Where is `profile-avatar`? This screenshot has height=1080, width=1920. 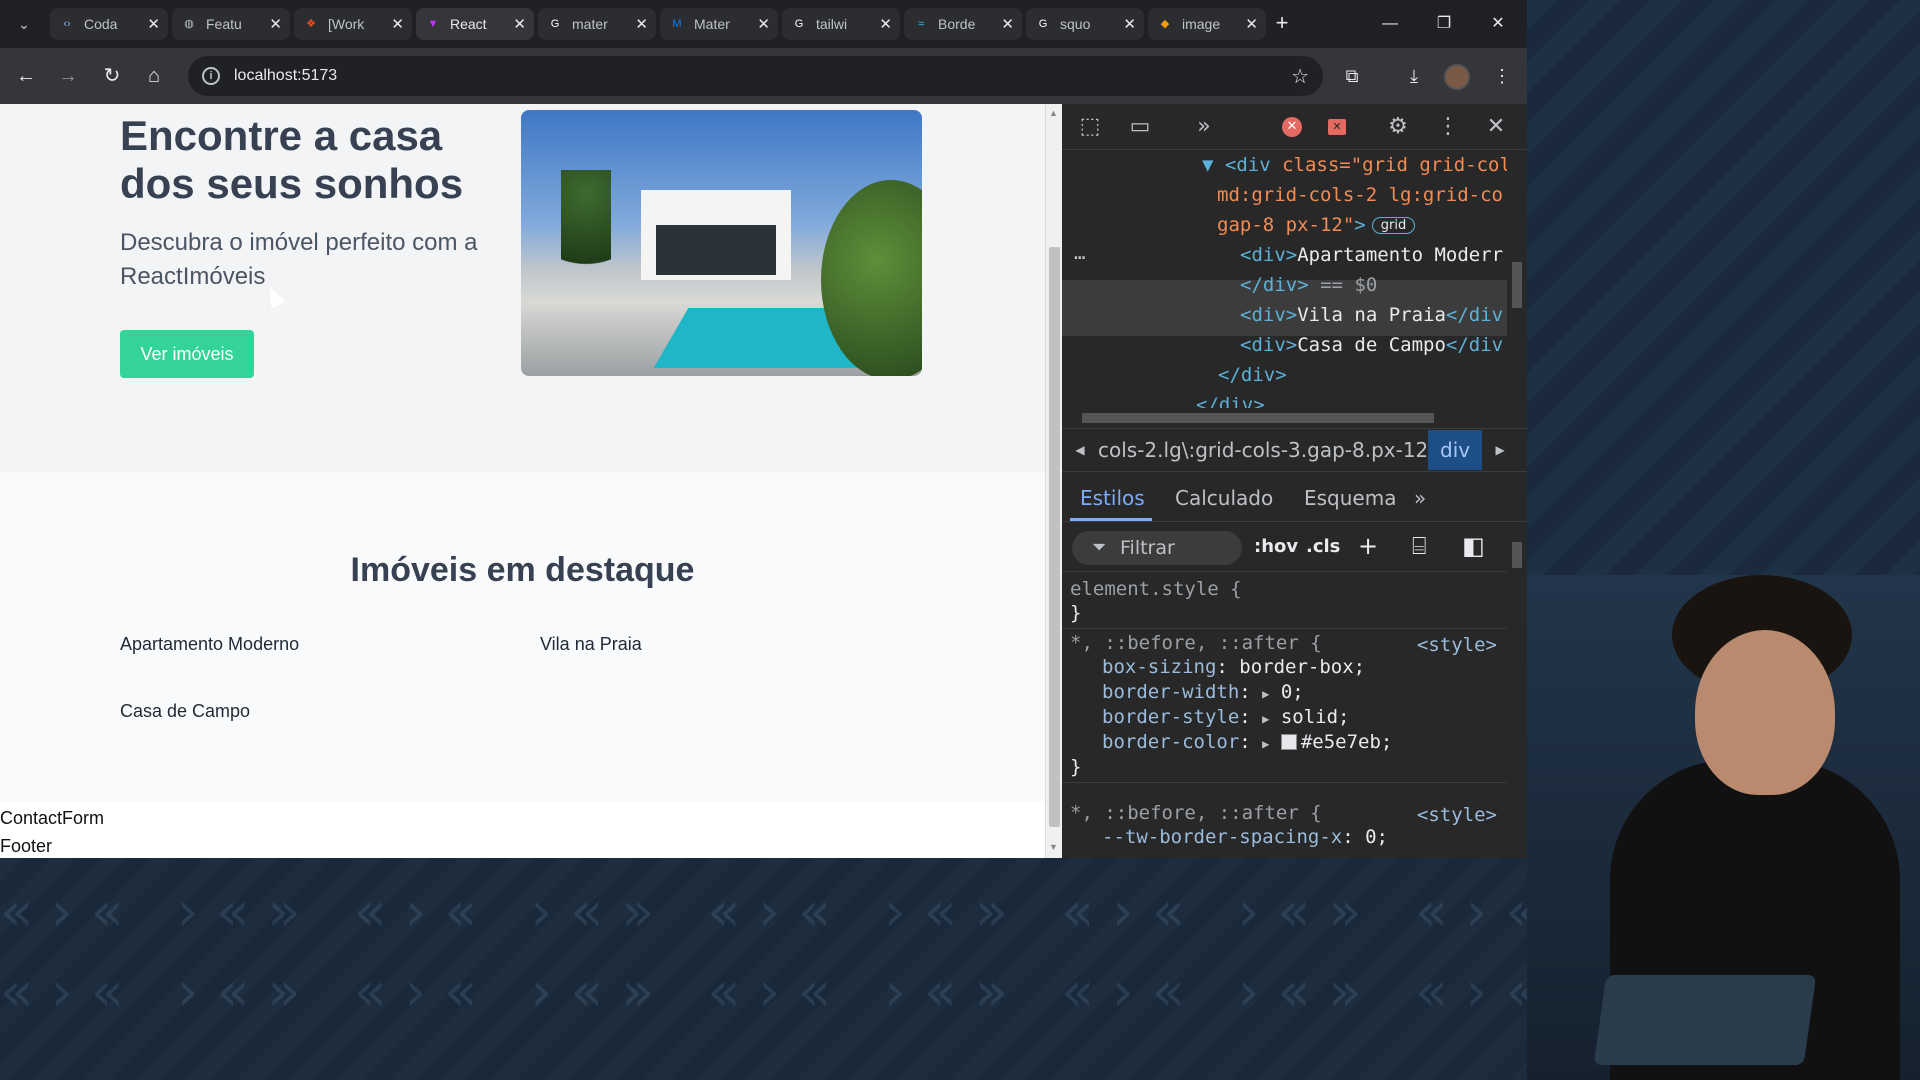
profile-avatar is located at coordinates (1457, 77).